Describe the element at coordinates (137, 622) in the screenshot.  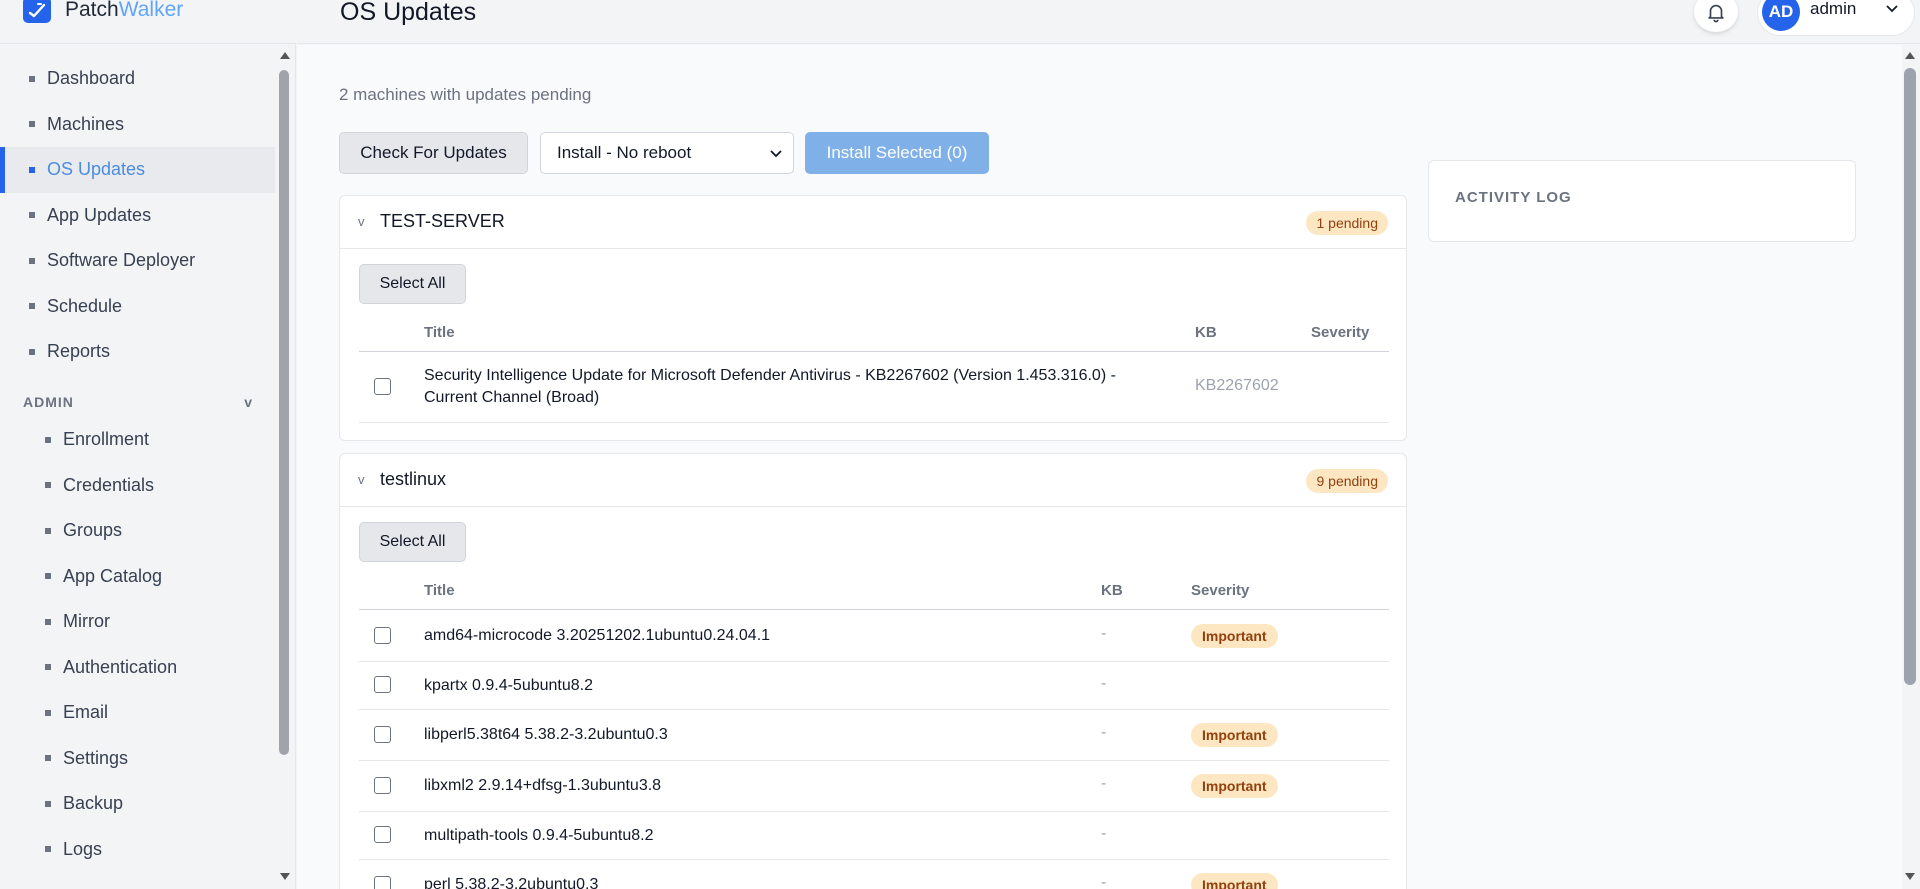
I see `nav-item-mirror: Mirror` at that location.